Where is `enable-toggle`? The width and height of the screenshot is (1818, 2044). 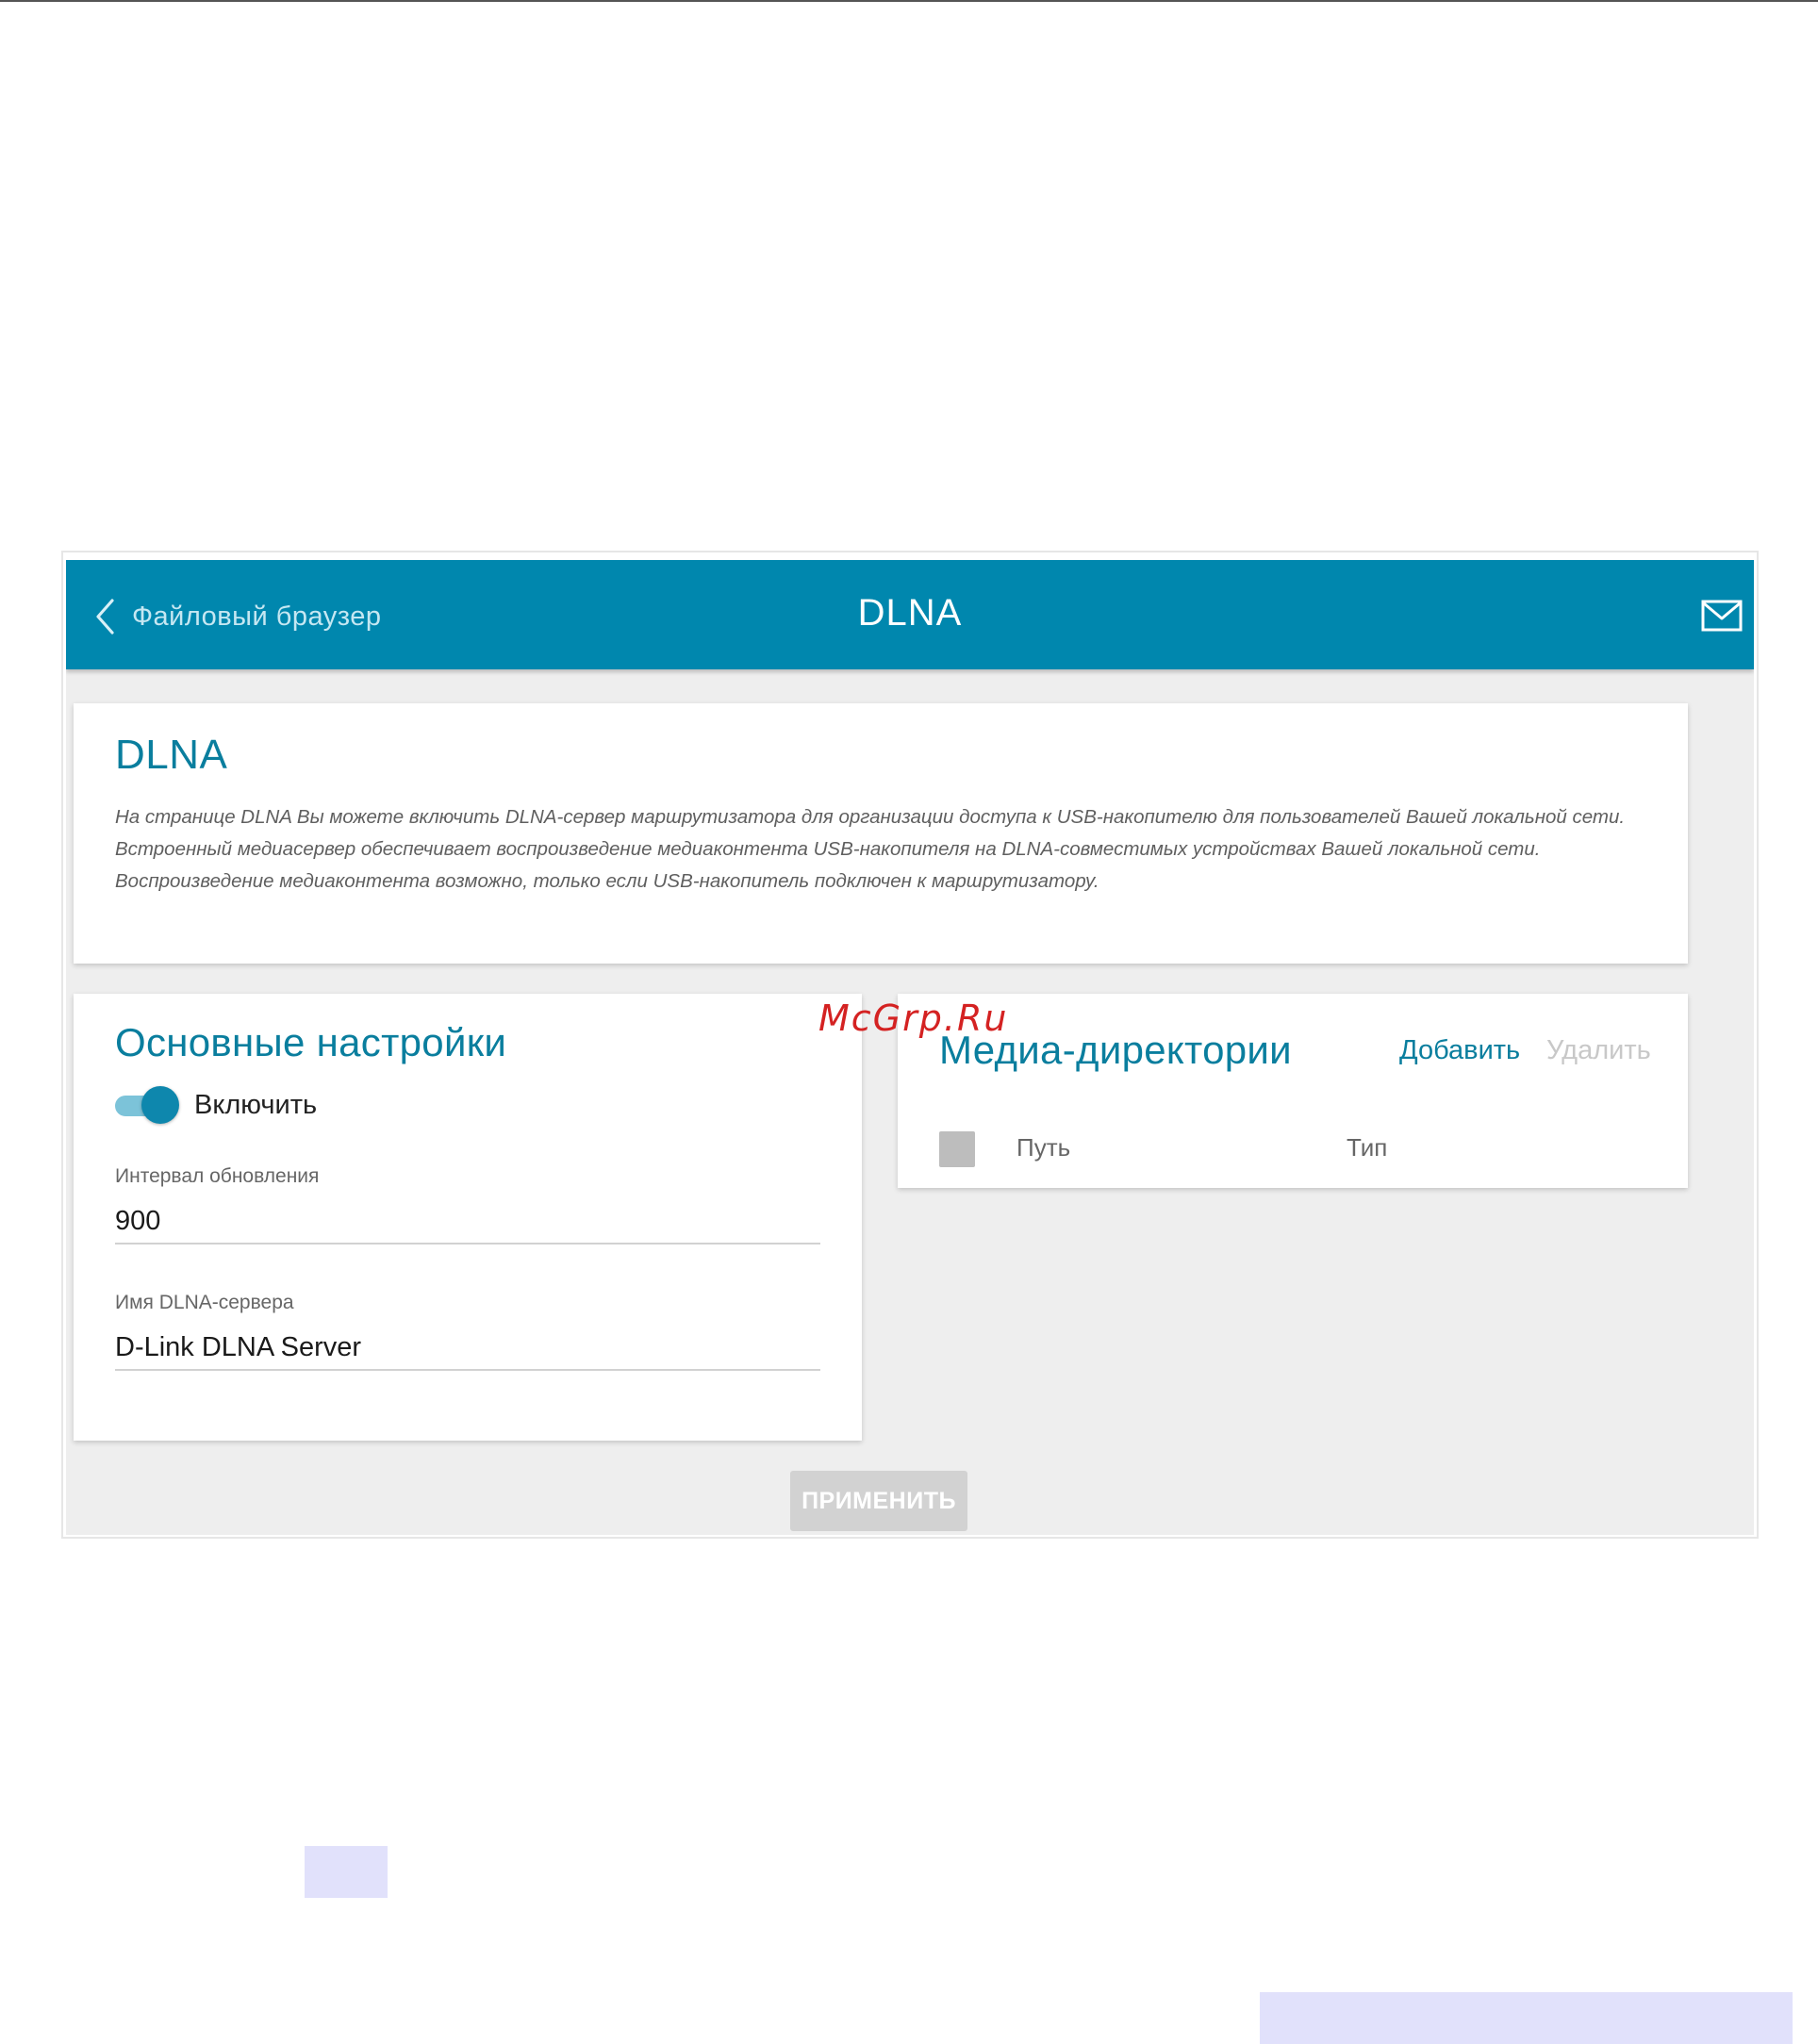 enable-toggle is located at coordinates (147, 1105).